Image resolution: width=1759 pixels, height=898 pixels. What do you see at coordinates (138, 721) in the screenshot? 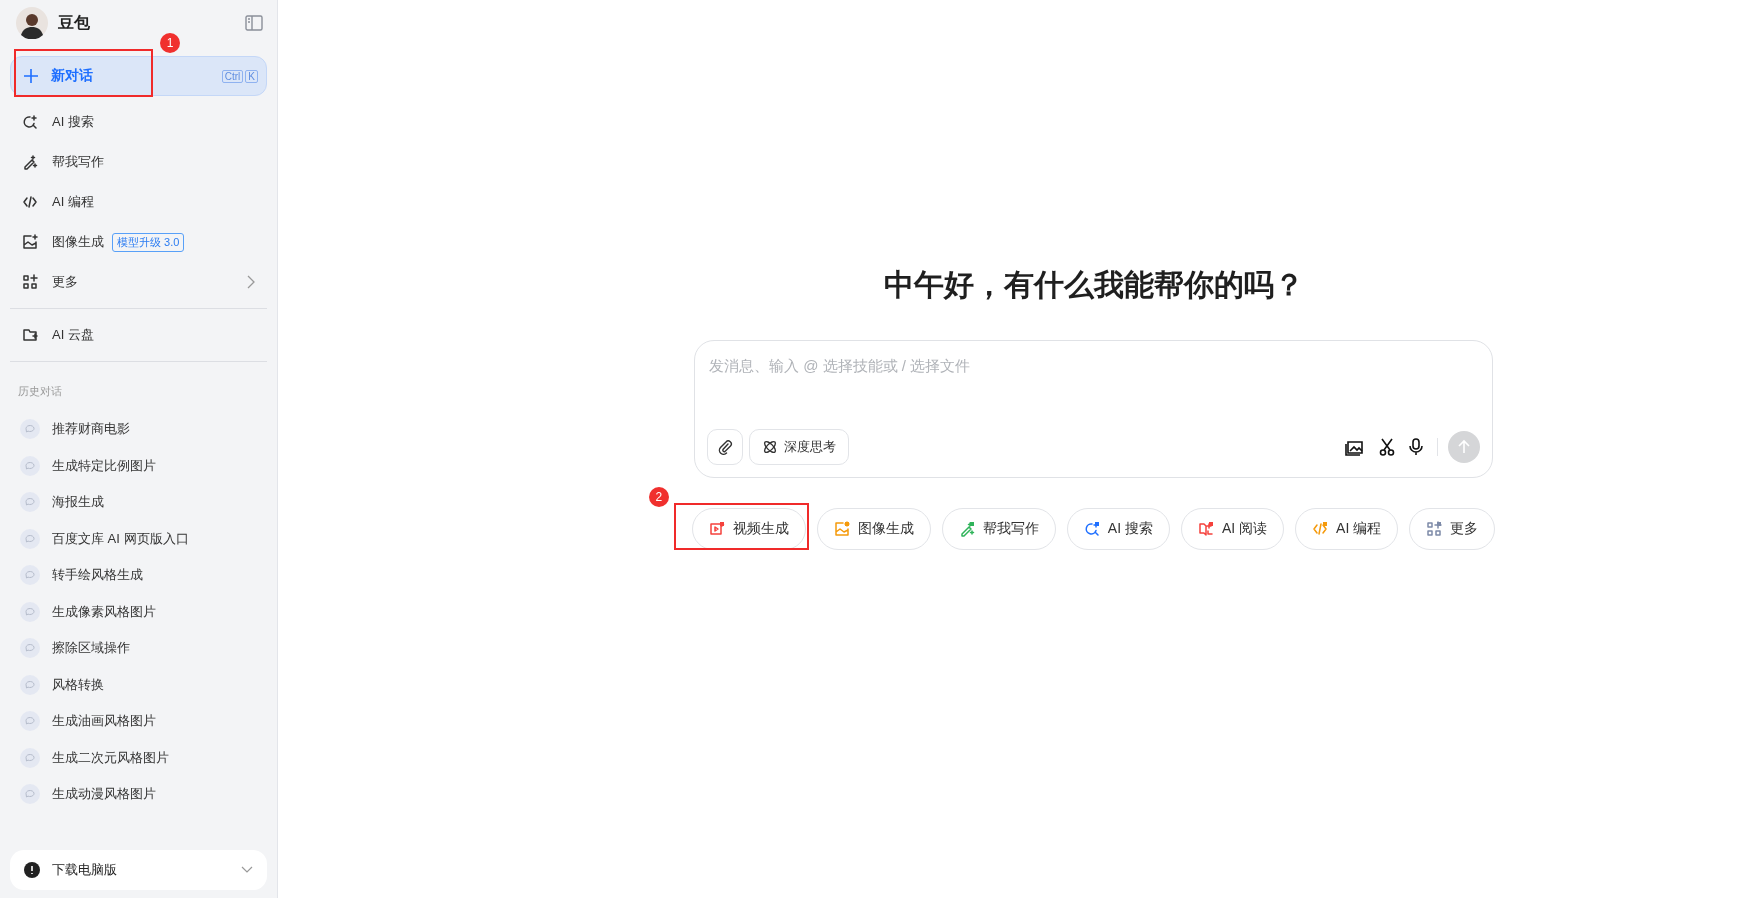
I see `history-item: 生成油画风格图片` at bounding box center [138, 721].